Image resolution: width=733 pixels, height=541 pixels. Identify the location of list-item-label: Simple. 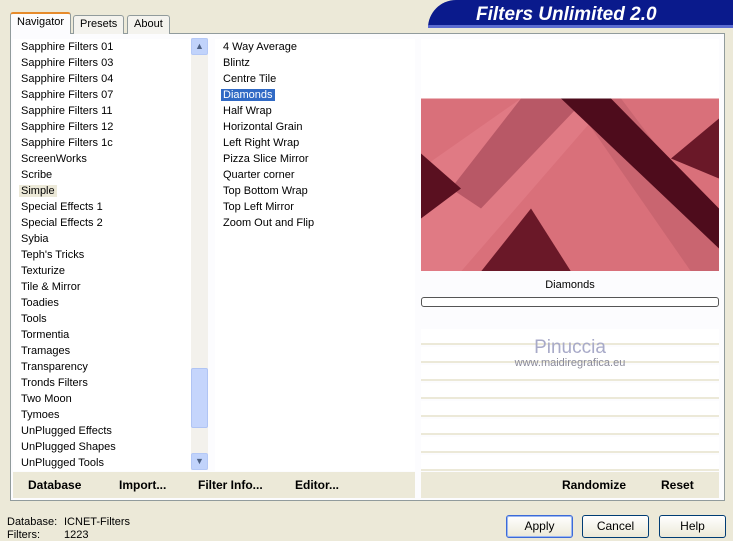
(38, 191).